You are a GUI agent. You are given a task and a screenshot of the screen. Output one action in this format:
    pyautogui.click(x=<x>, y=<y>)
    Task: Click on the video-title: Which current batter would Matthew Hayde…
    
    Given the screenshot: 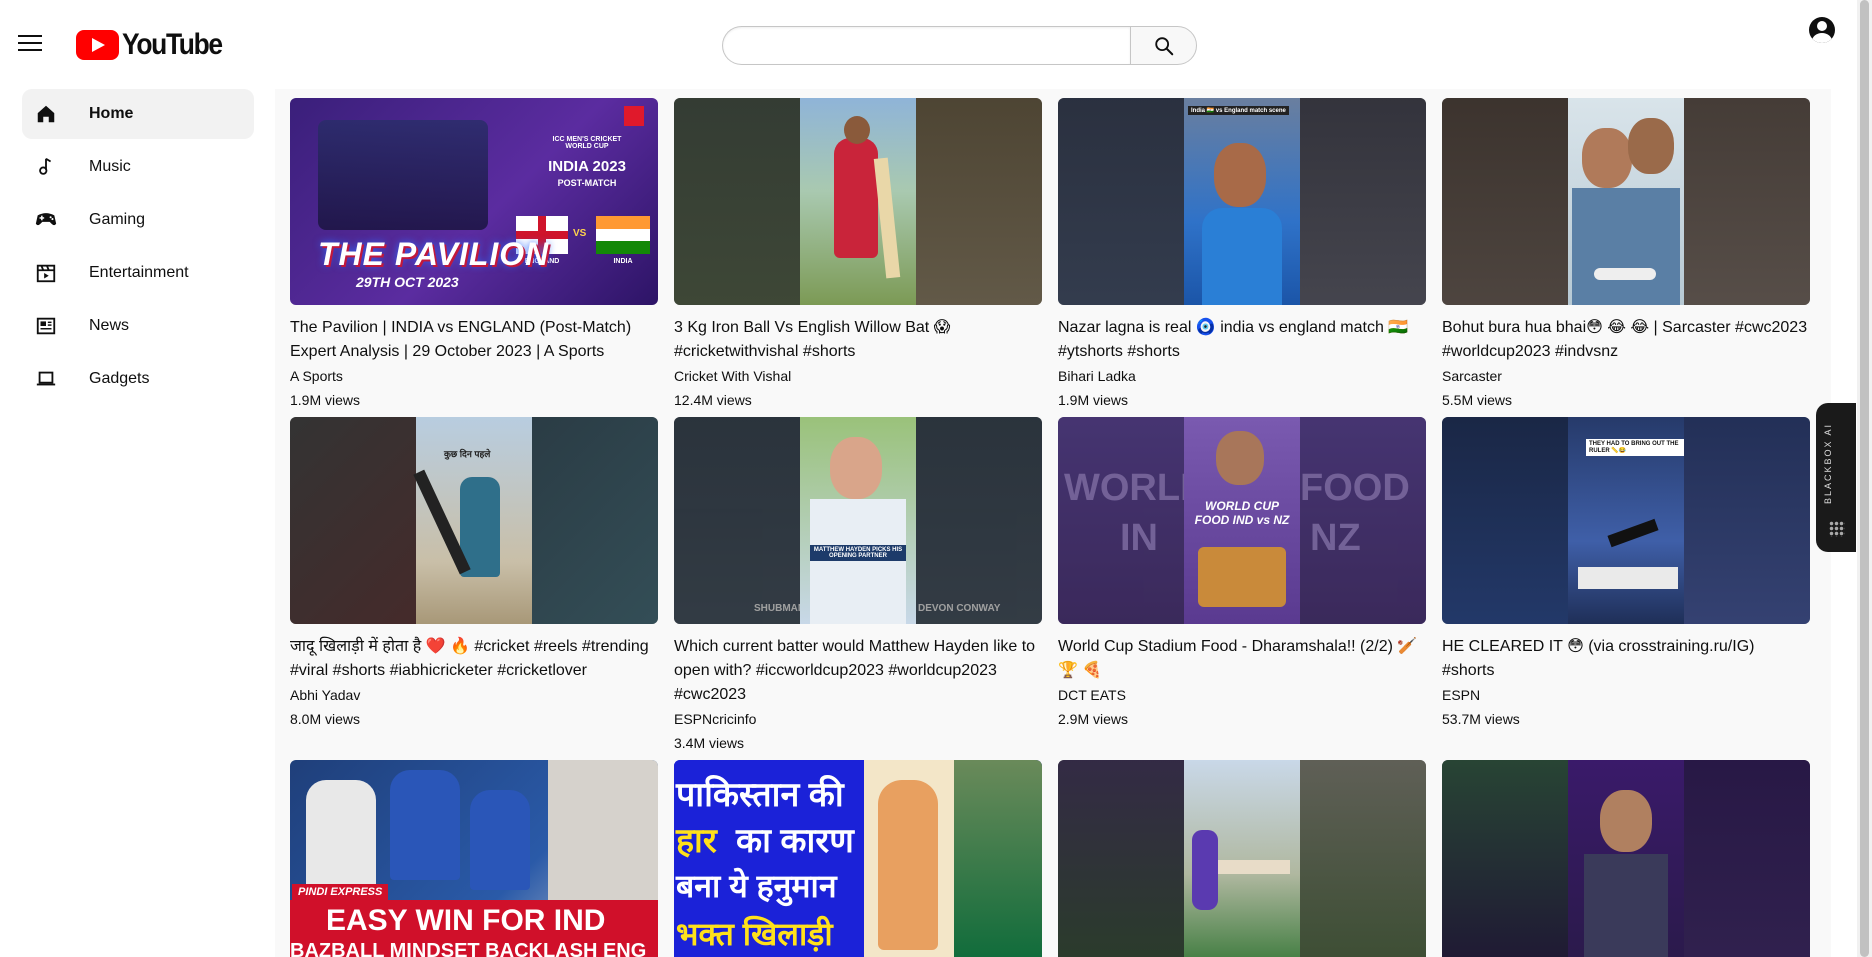 What is the action you would take?
    pyautogui.click(x=858, y=671)
    